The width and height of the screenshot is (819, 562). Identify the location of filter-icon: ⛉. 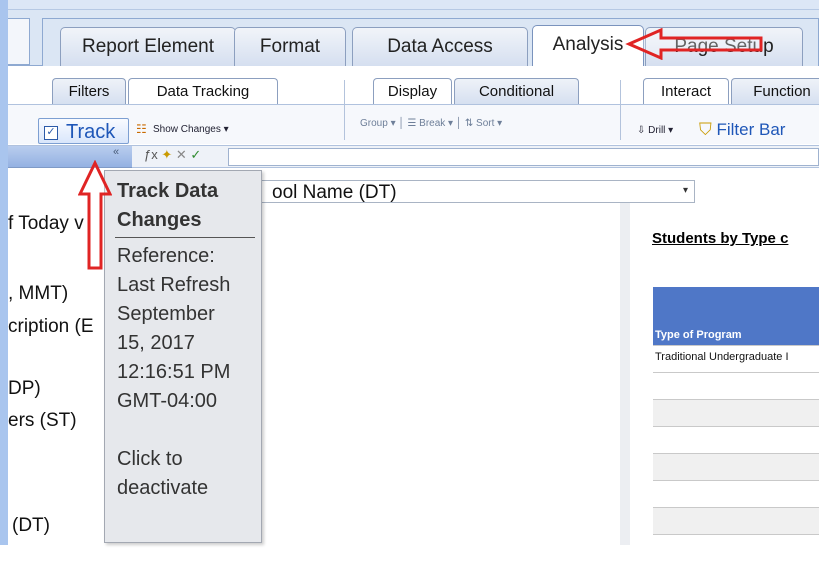
(705, 129).